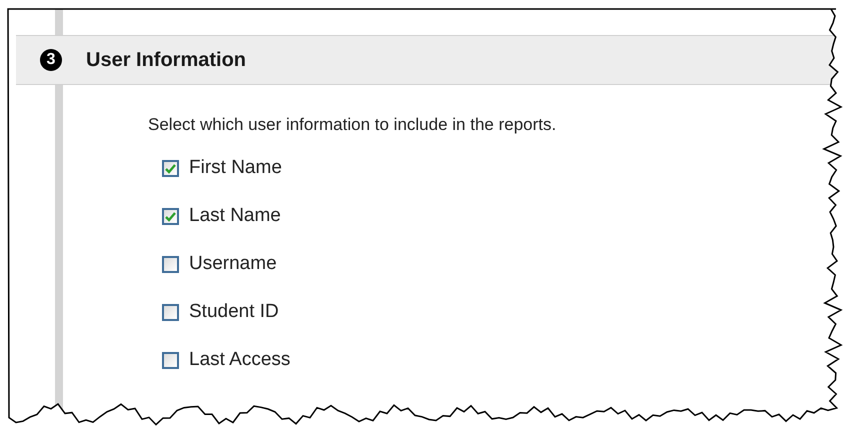  I want to click on option-label: Username, so click(233, 264).